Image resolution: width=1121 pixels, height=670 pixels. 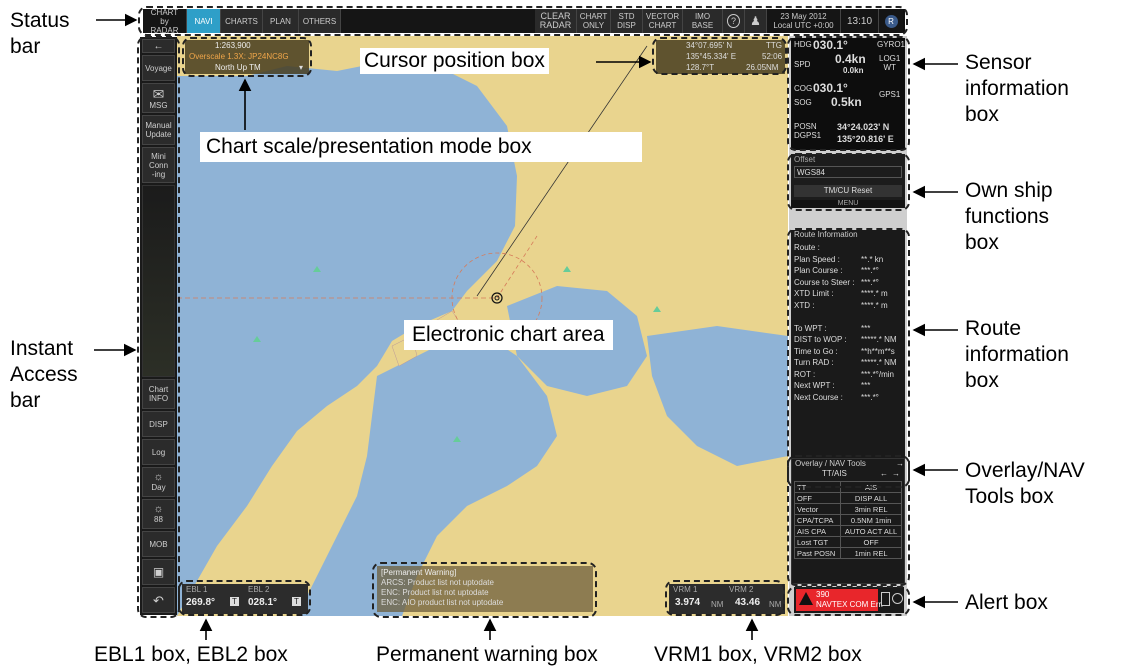 I want to click on callout-vrm: VRM1 box, VRM2 box, so click(x=758, y=654).